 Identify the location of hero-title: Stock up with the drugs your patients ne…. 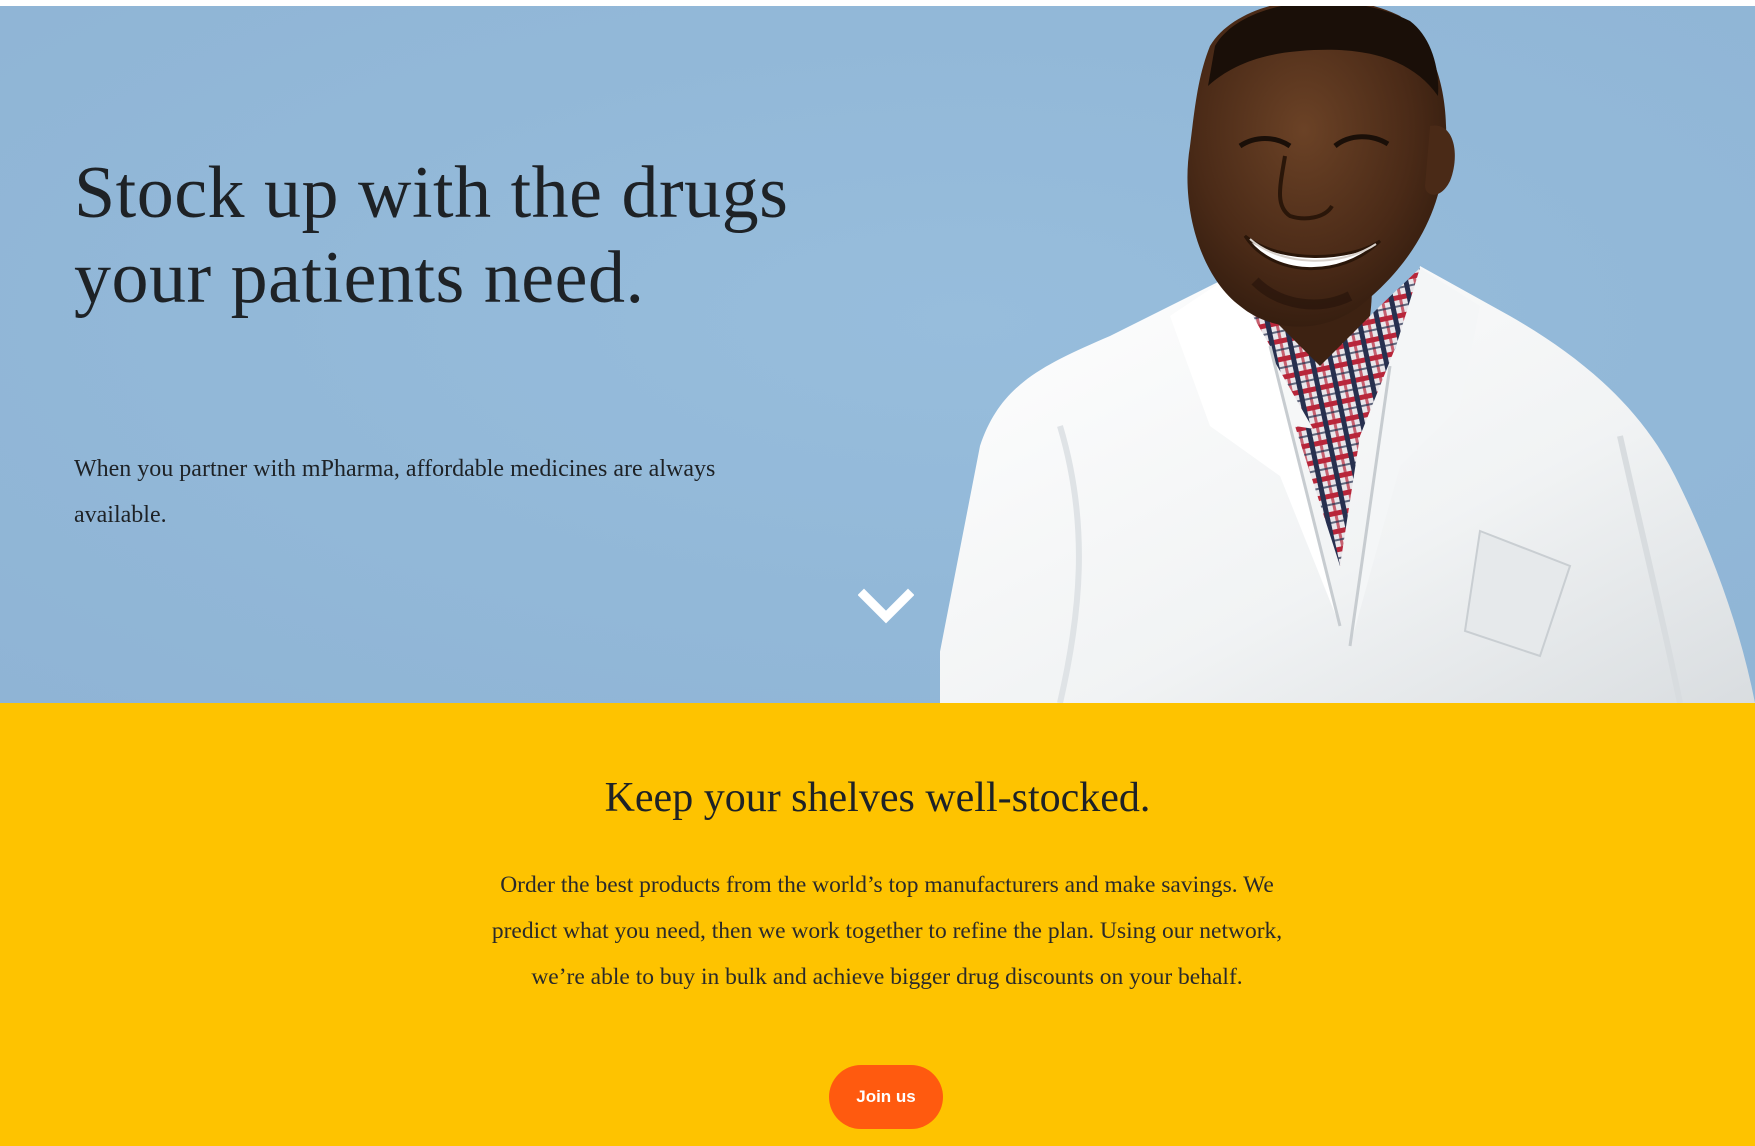
(431, 235).